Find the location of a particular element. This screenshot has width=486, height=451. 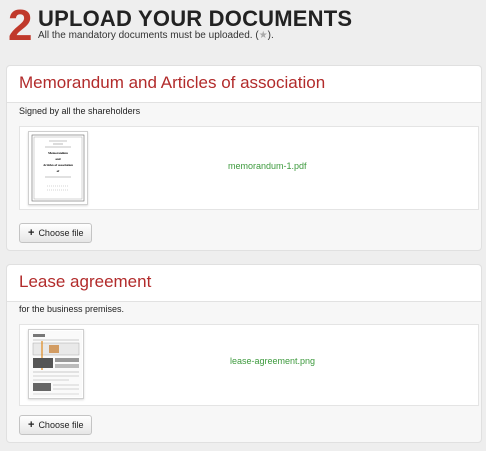

thumb-text: Memorandum is located at coordinates (58, 153).